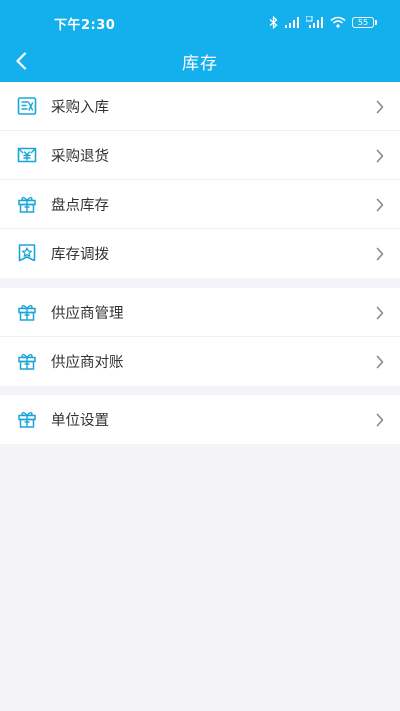  Describe the element at coordinates (80, 421) in the screenshot. I see `menu-item-label: 单位设置` at that location.